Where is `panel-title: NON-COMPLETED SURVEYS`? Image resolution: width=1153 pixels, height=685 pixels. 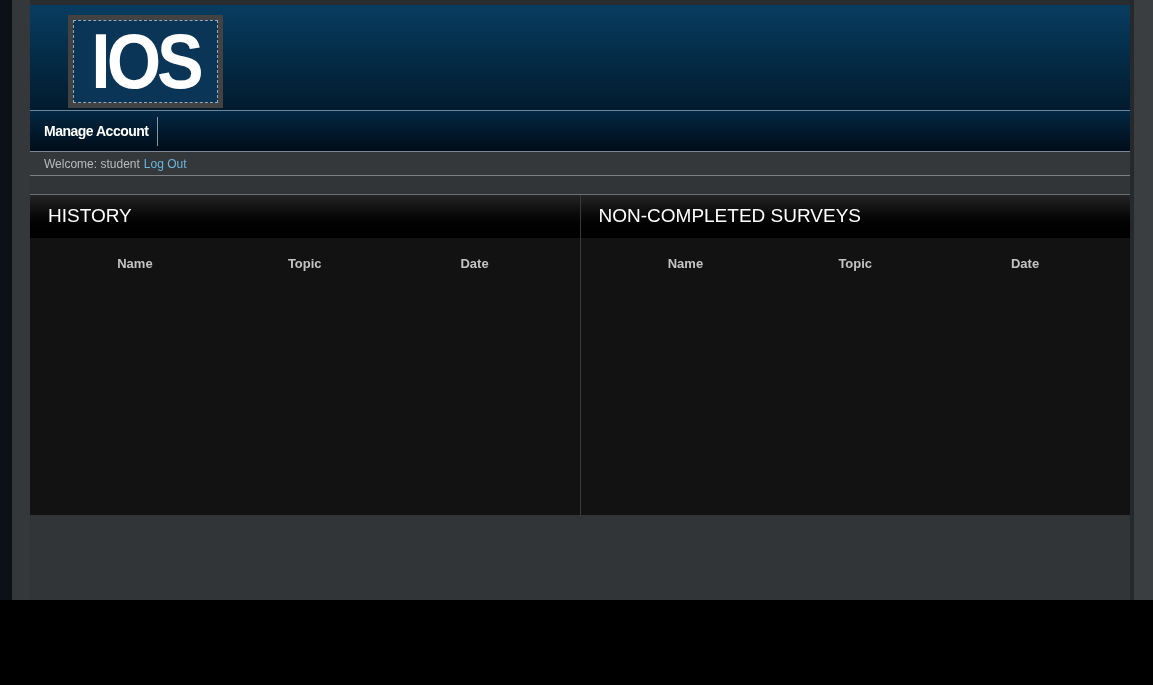
panel-title: NON-COMPLETED SURVEYS is located at coordinates (730, 216).